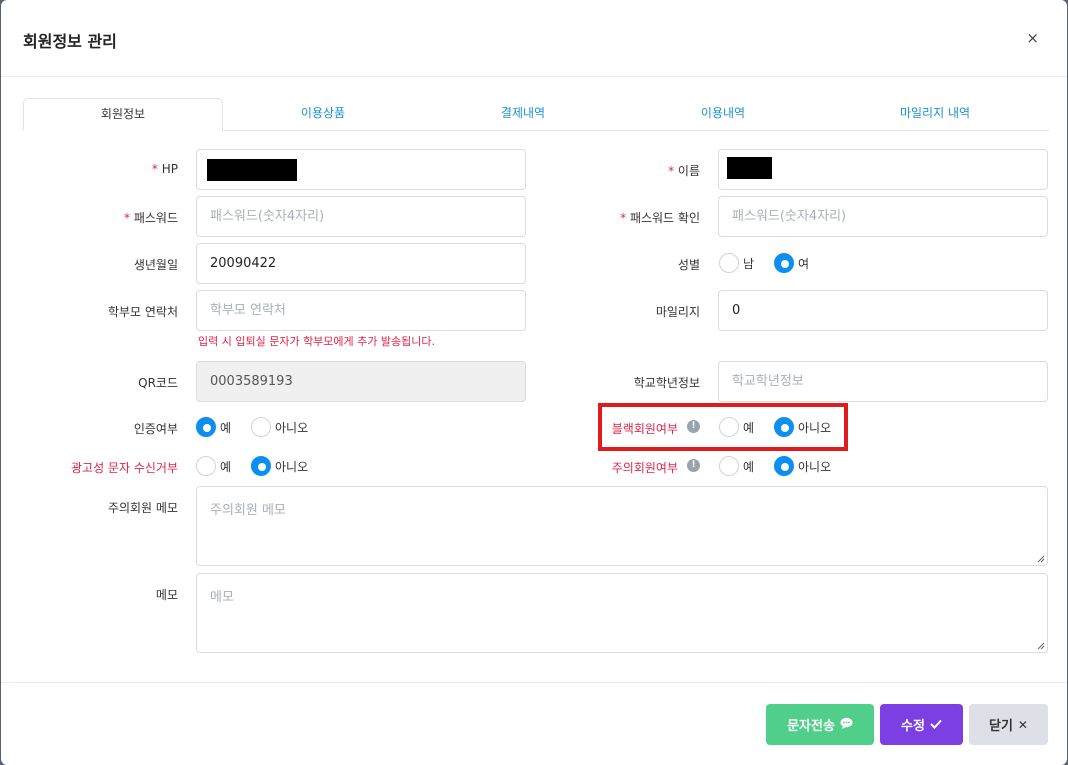 This screenshot has width=1068, height=765. I want to click on edit-button: 수정, so click(921, 724).